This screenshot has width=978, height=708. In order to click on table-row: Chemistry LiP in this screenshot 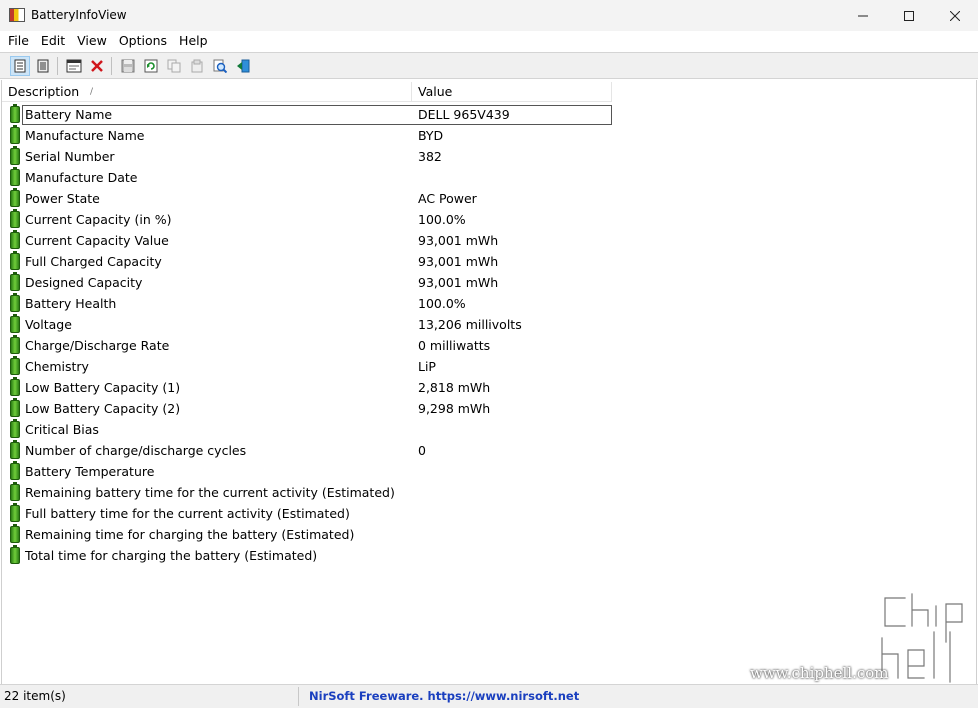, I will do `click(490, 366)`.